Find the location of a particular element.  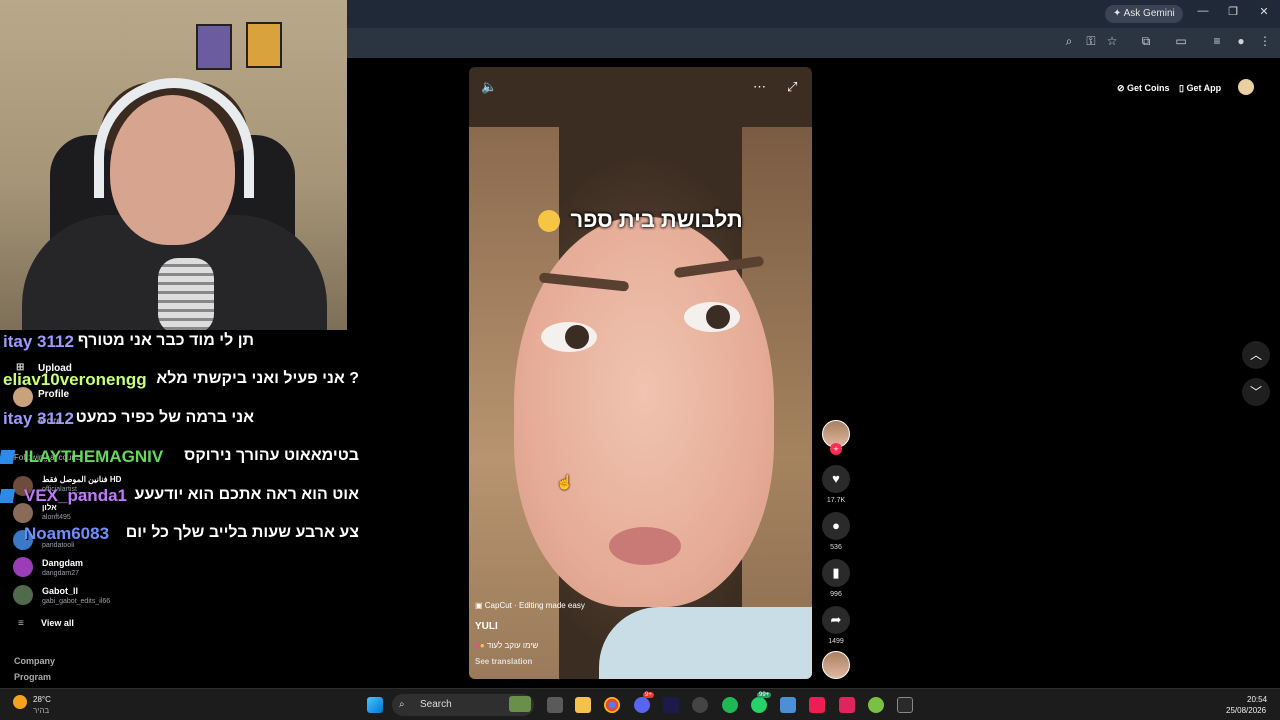

discord-icon is located at coordinates (642, 705).